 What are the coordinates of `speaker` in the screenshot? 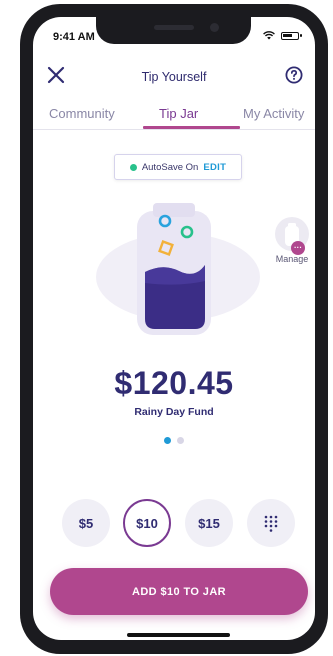 It's located at (174, 27).